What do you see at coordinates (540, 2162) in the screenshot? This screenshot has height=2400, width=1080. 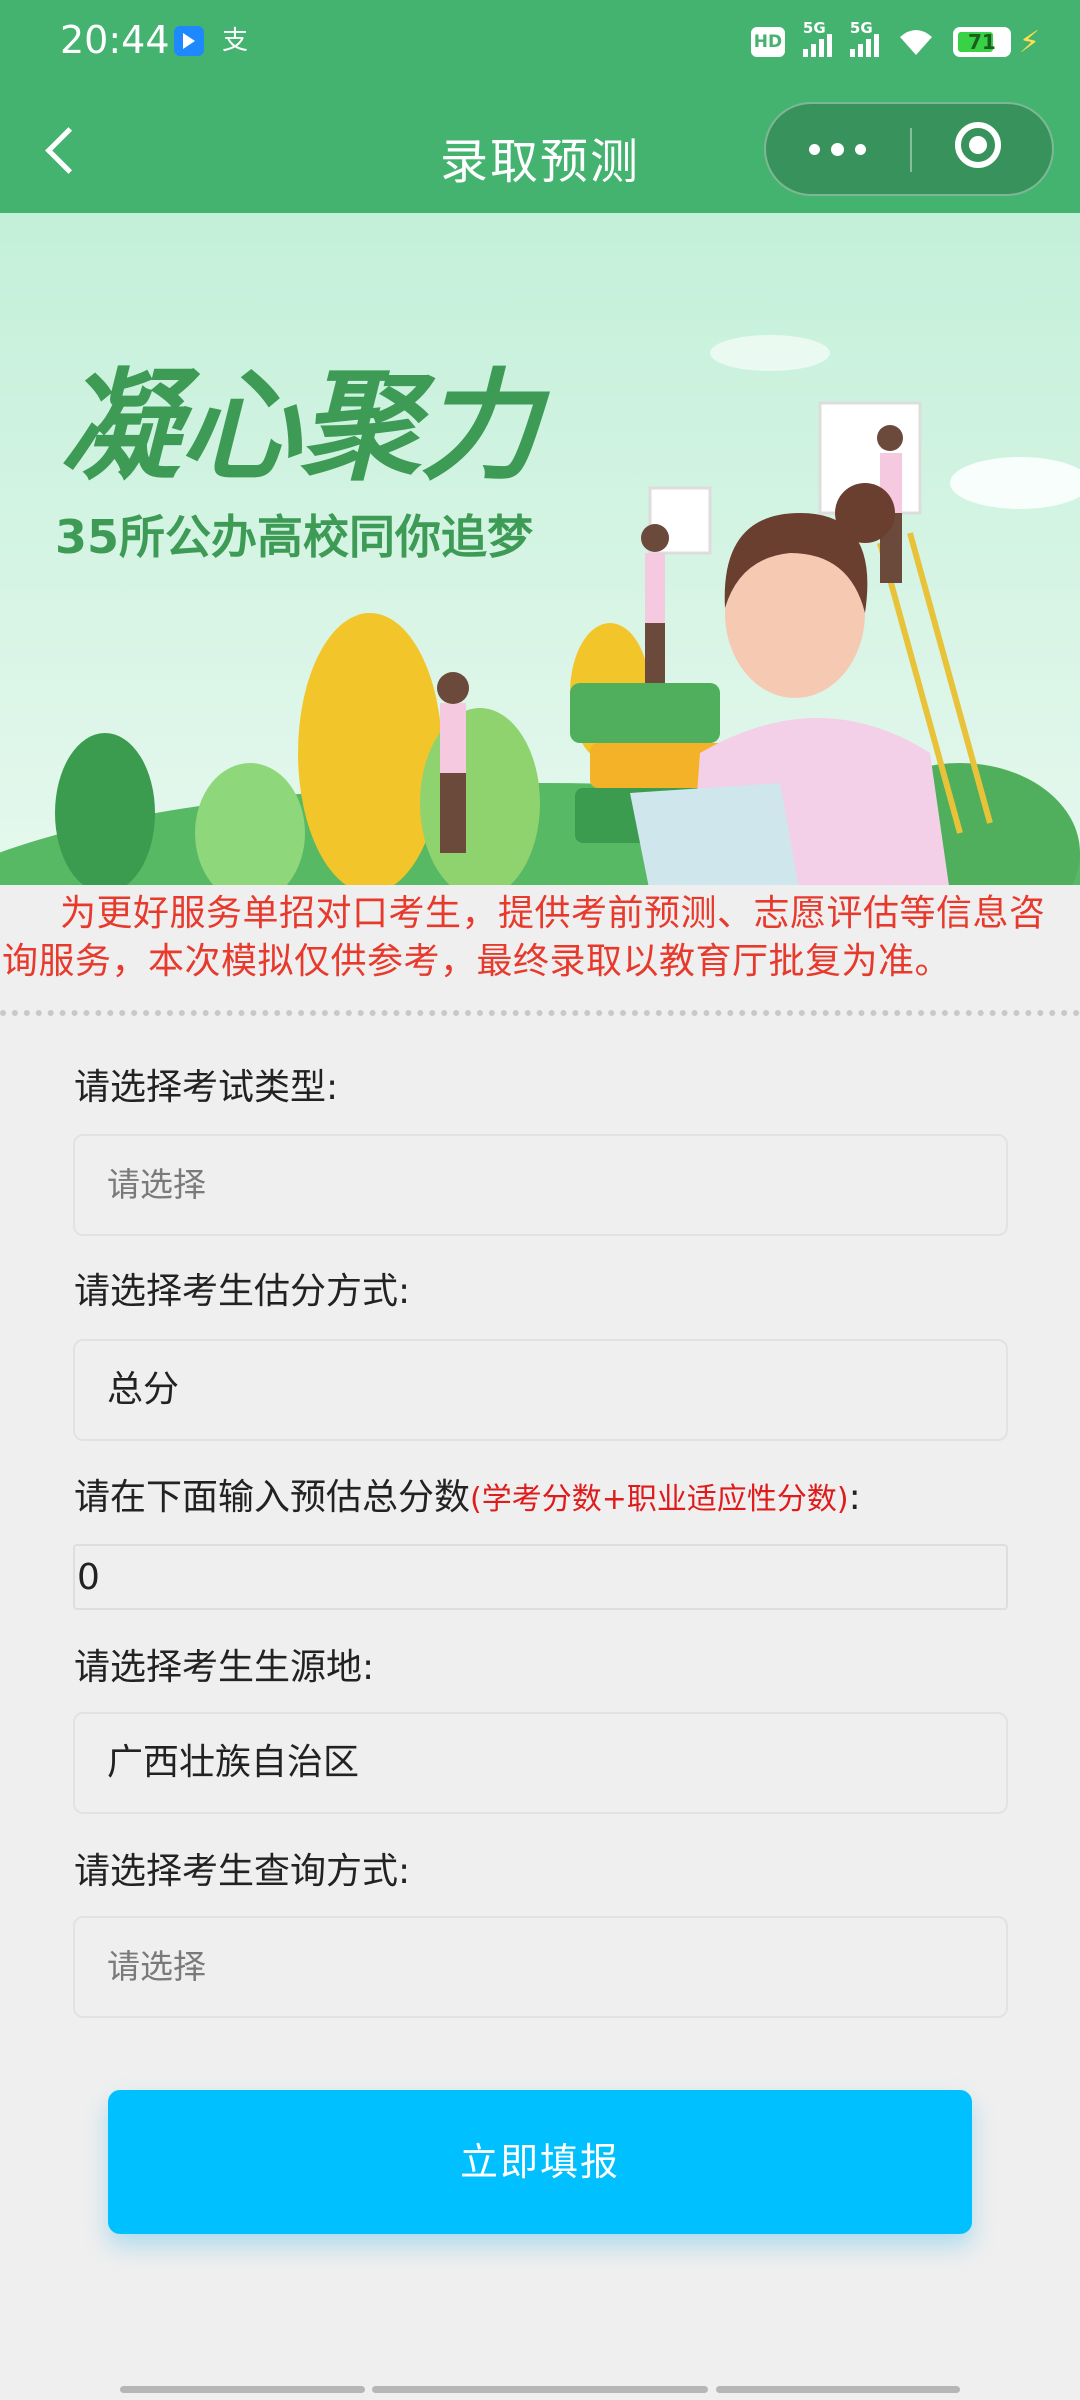 I see `submit-button: 立即填报` at bounding box center [540, 2162].